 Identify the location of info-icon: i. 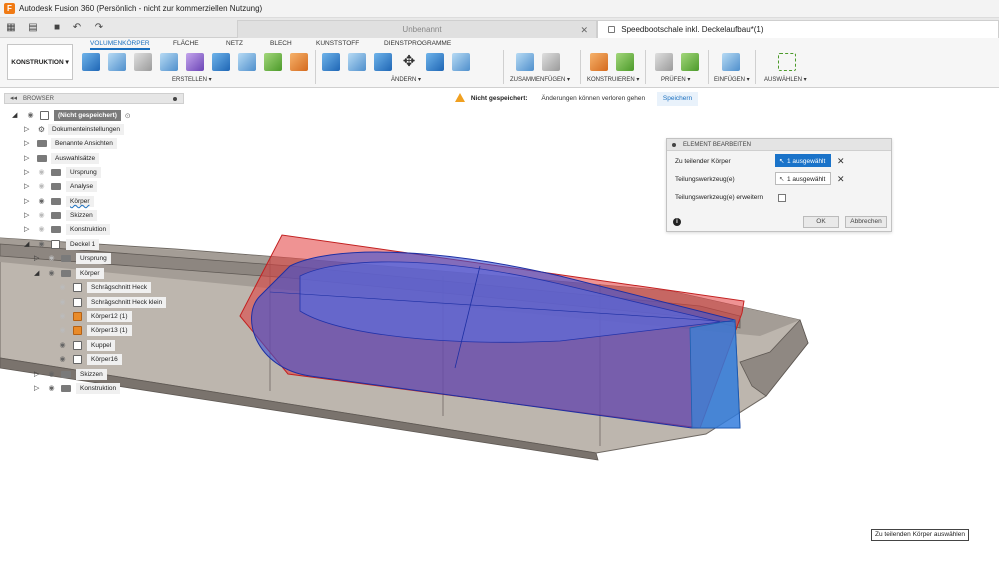
(677, 222).